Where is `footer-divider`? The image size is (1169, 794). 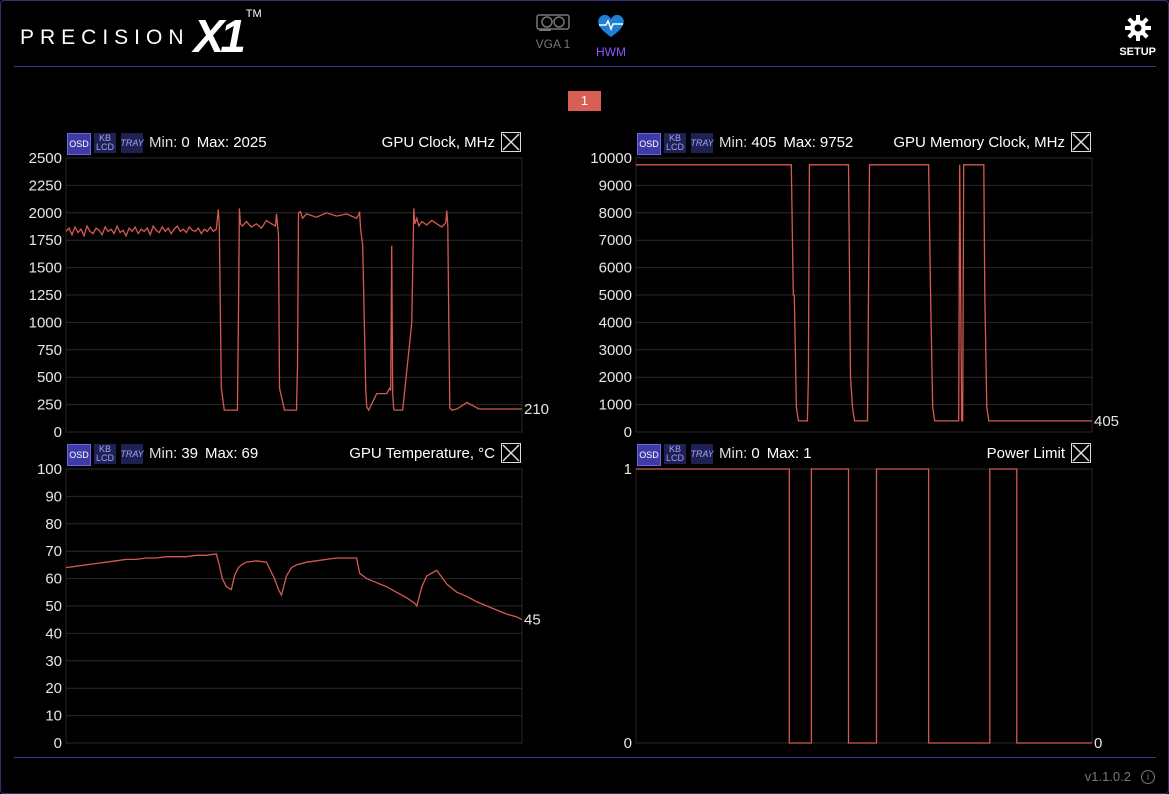 footer-divider is located at coordinates (585, 757).